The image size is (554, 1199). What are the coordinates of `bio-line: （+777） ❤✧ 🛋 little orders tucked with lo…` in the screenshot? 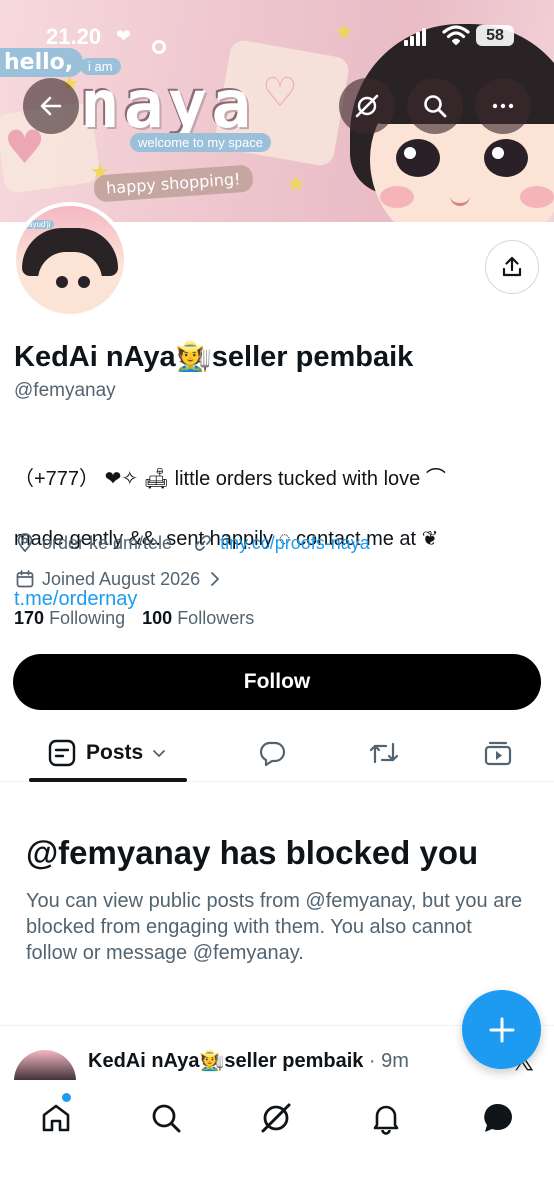 It's located at (230, 479).